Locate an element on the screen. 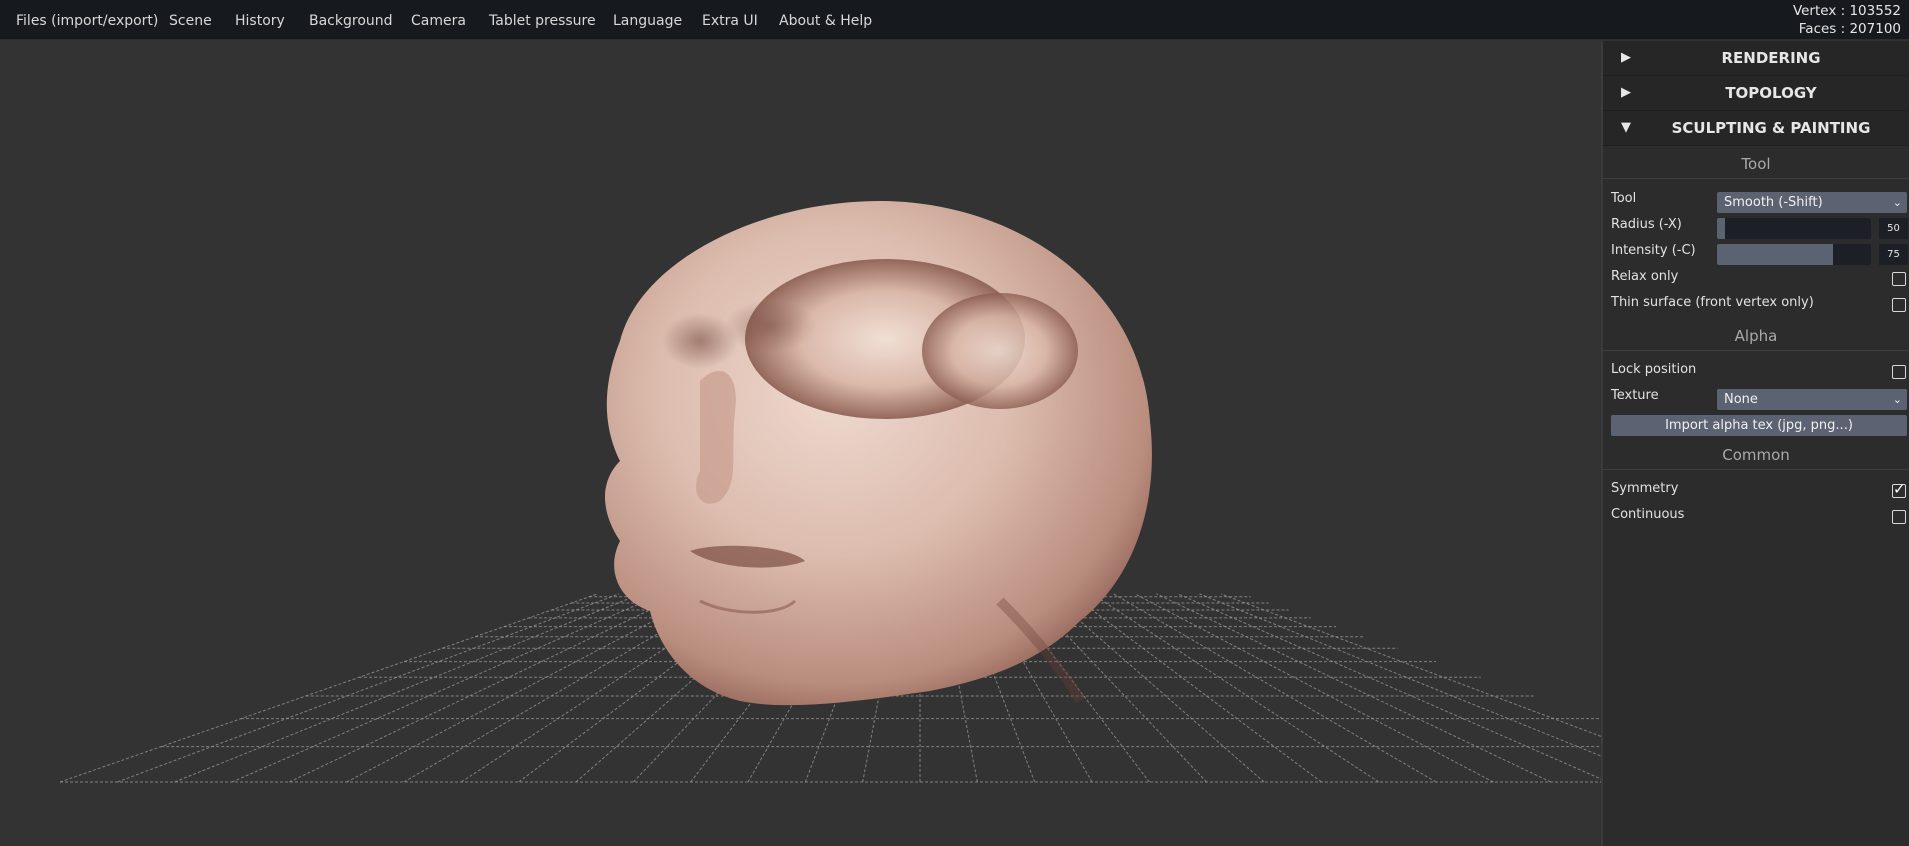 The height and width of the screenshot is (846, 1909). radius-value: 50 is located at coordinates (1893, 228).